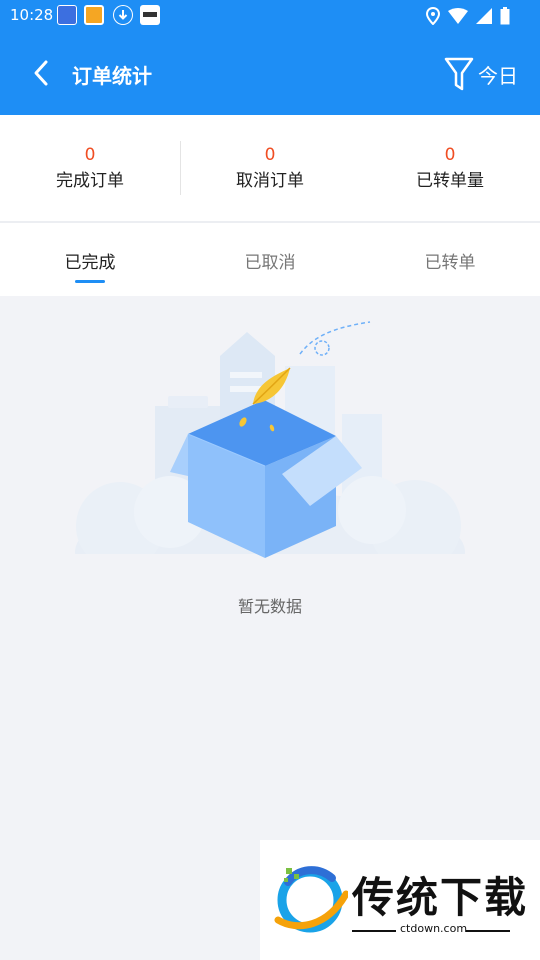  I want to click on watermark-url: ctdown.com, so click(434, 928).